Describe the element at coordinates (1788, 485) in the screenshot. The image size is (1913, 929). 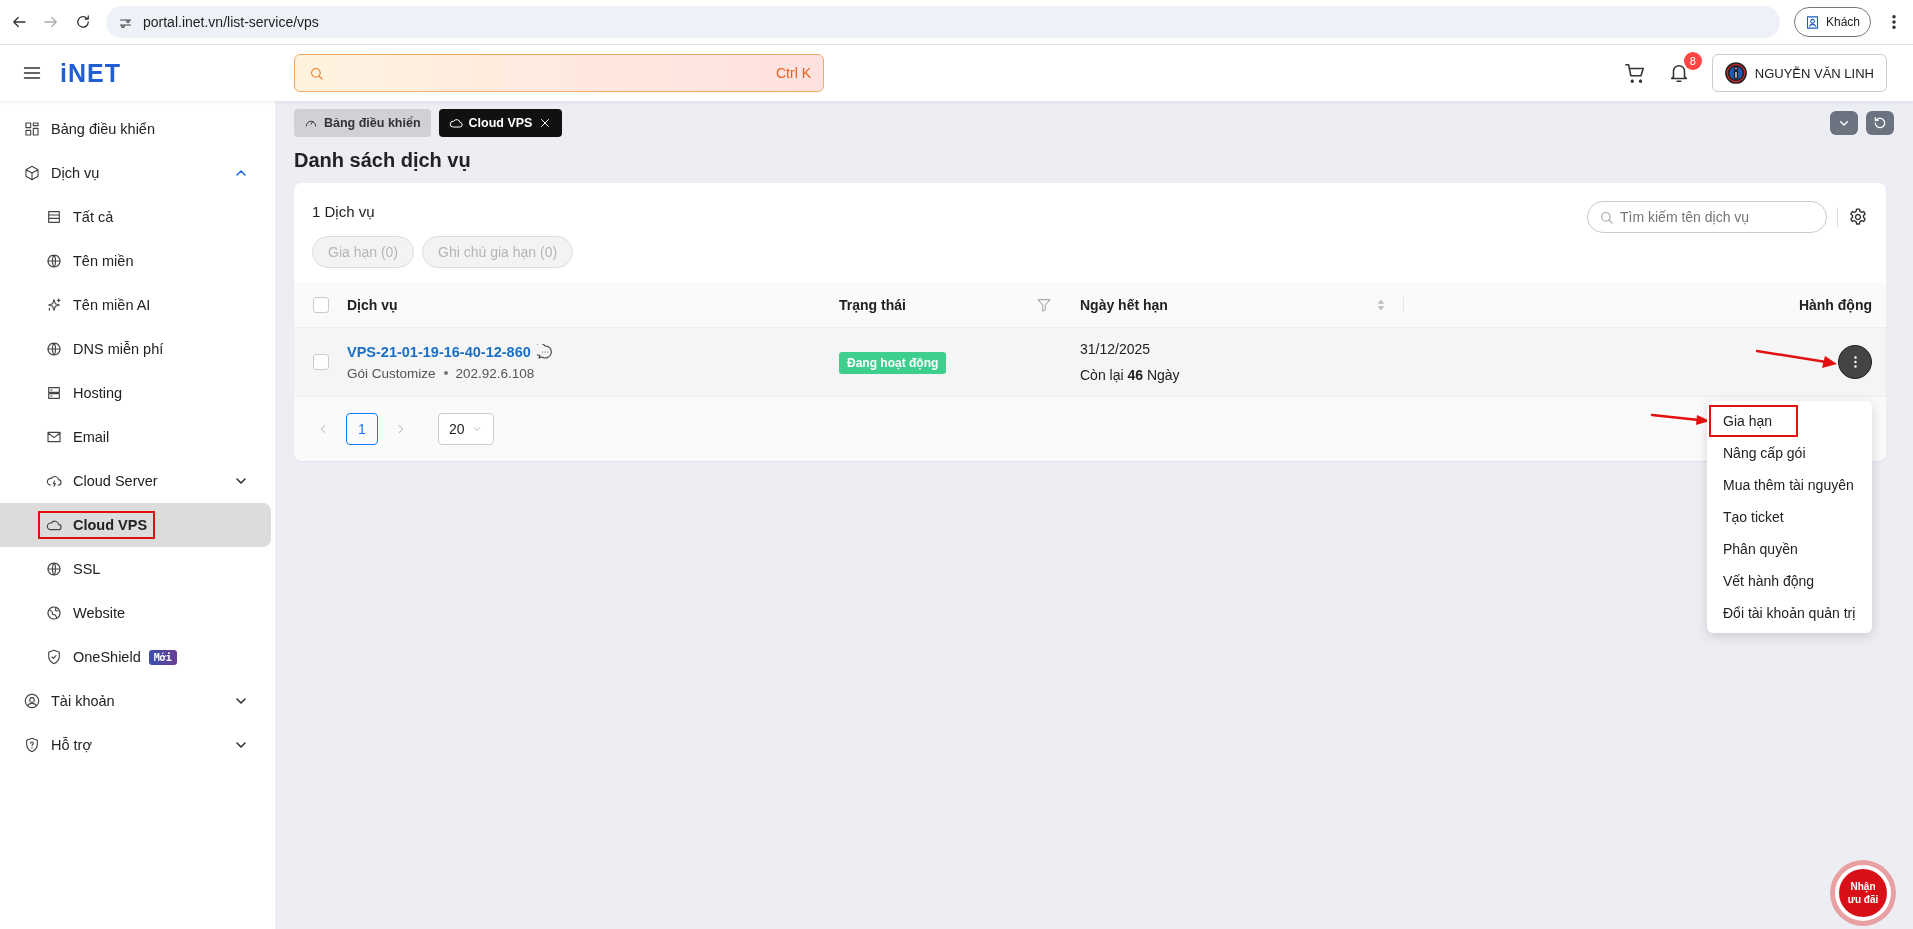
I see `menu-item: Mua thêm tài nguyên` at that location.